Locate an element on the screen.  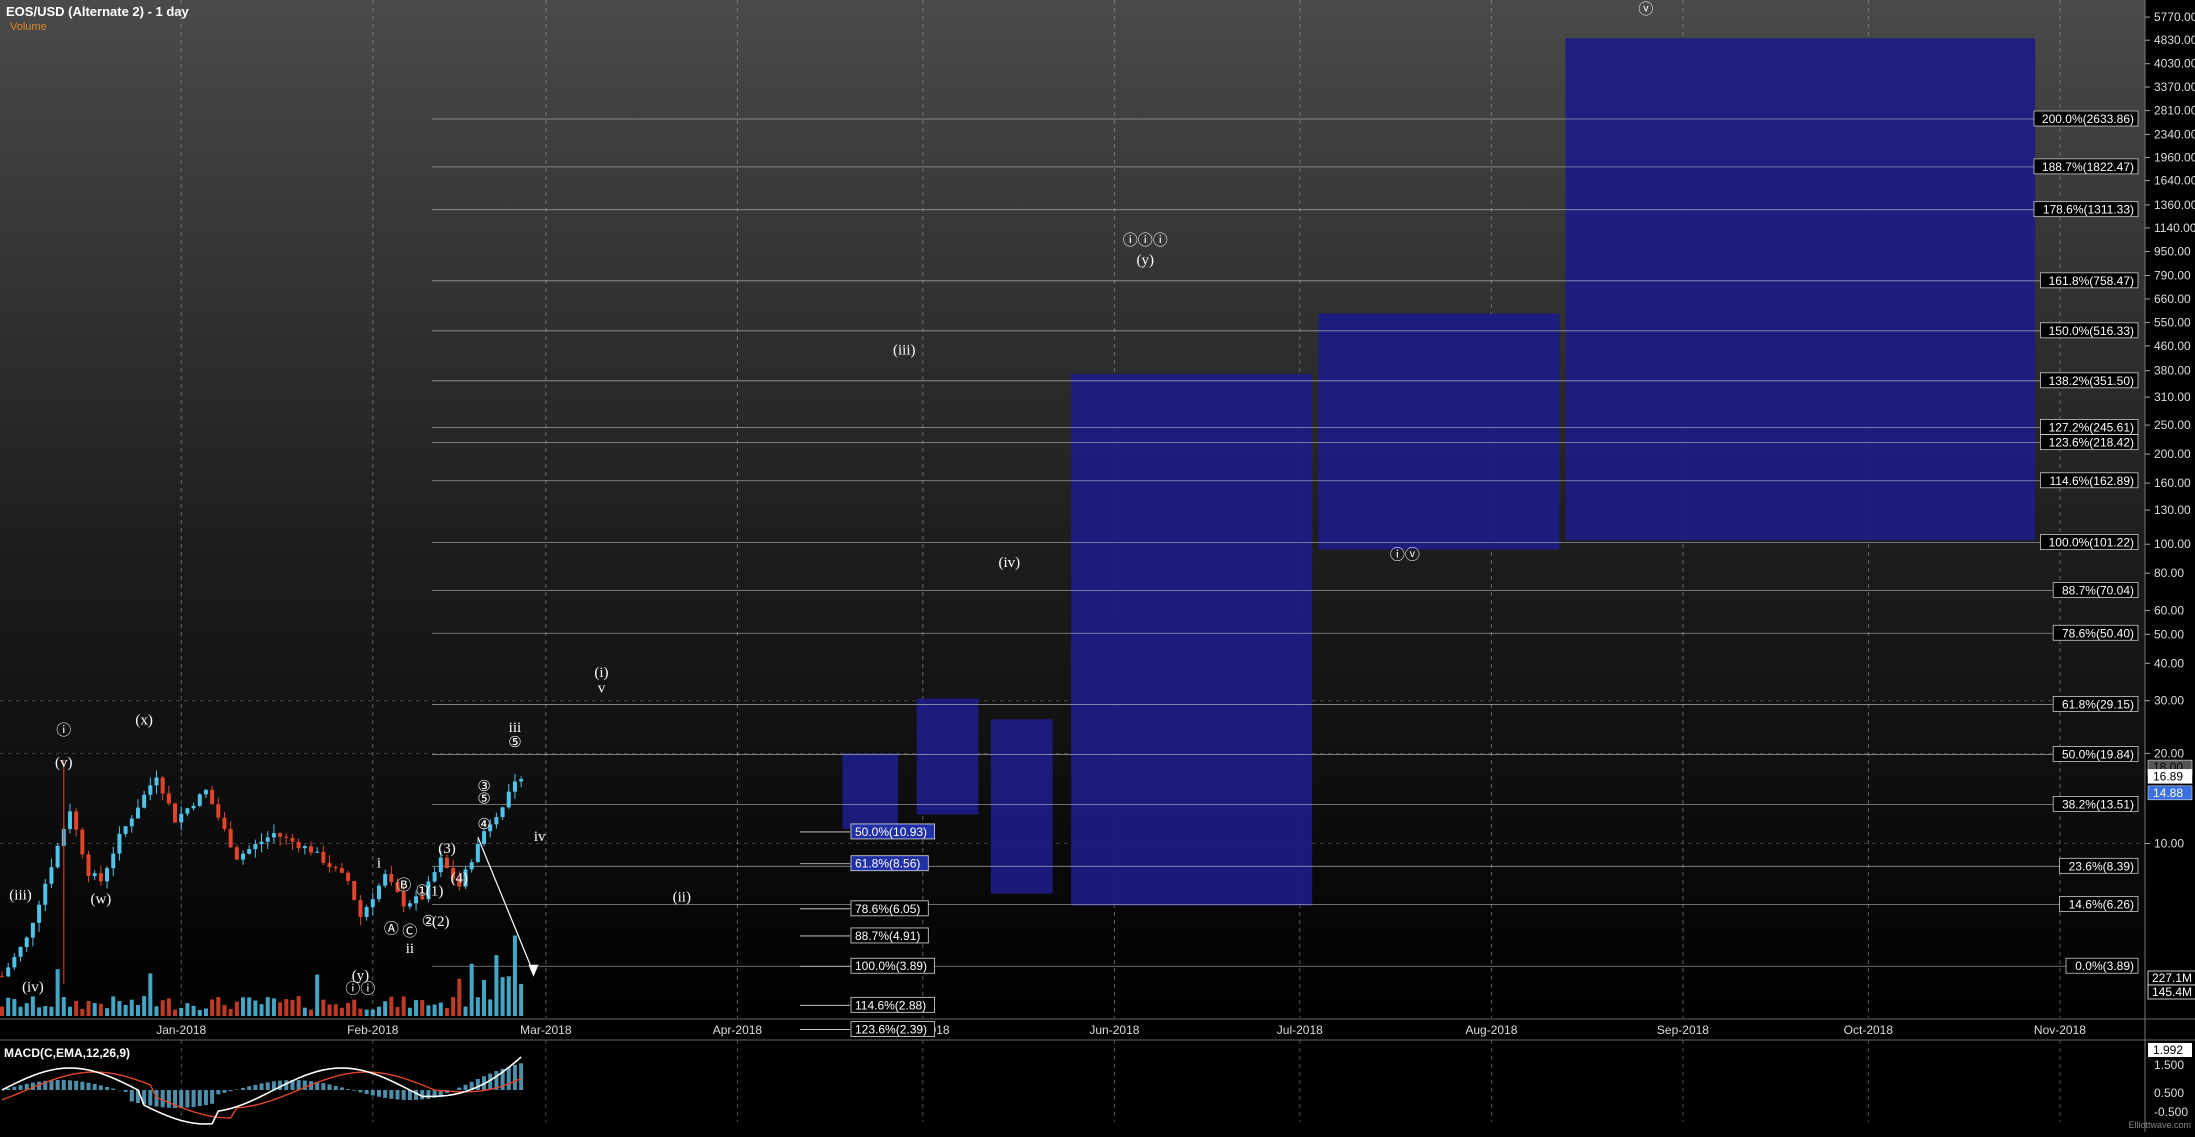
fib-mid-label: 114.6%(2.88) is located at coordinates (890, 1005).